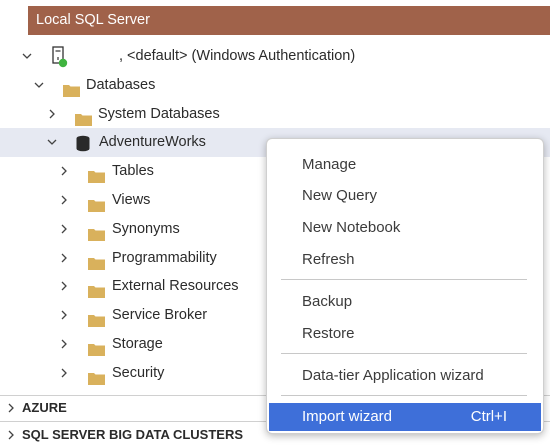 The width and height of the screenshot is (550, 446). What do you see at coordinates (405, 376) in the screenshot?
I see `menu-item-data-tier-wizard: Data-tier Application wizard` at bounding box center [405, 376].